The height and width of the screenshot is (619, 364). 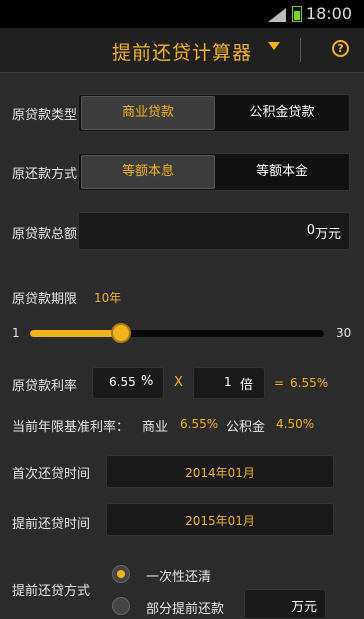 I want to click on signal-icon, so click(x=277, y=15).